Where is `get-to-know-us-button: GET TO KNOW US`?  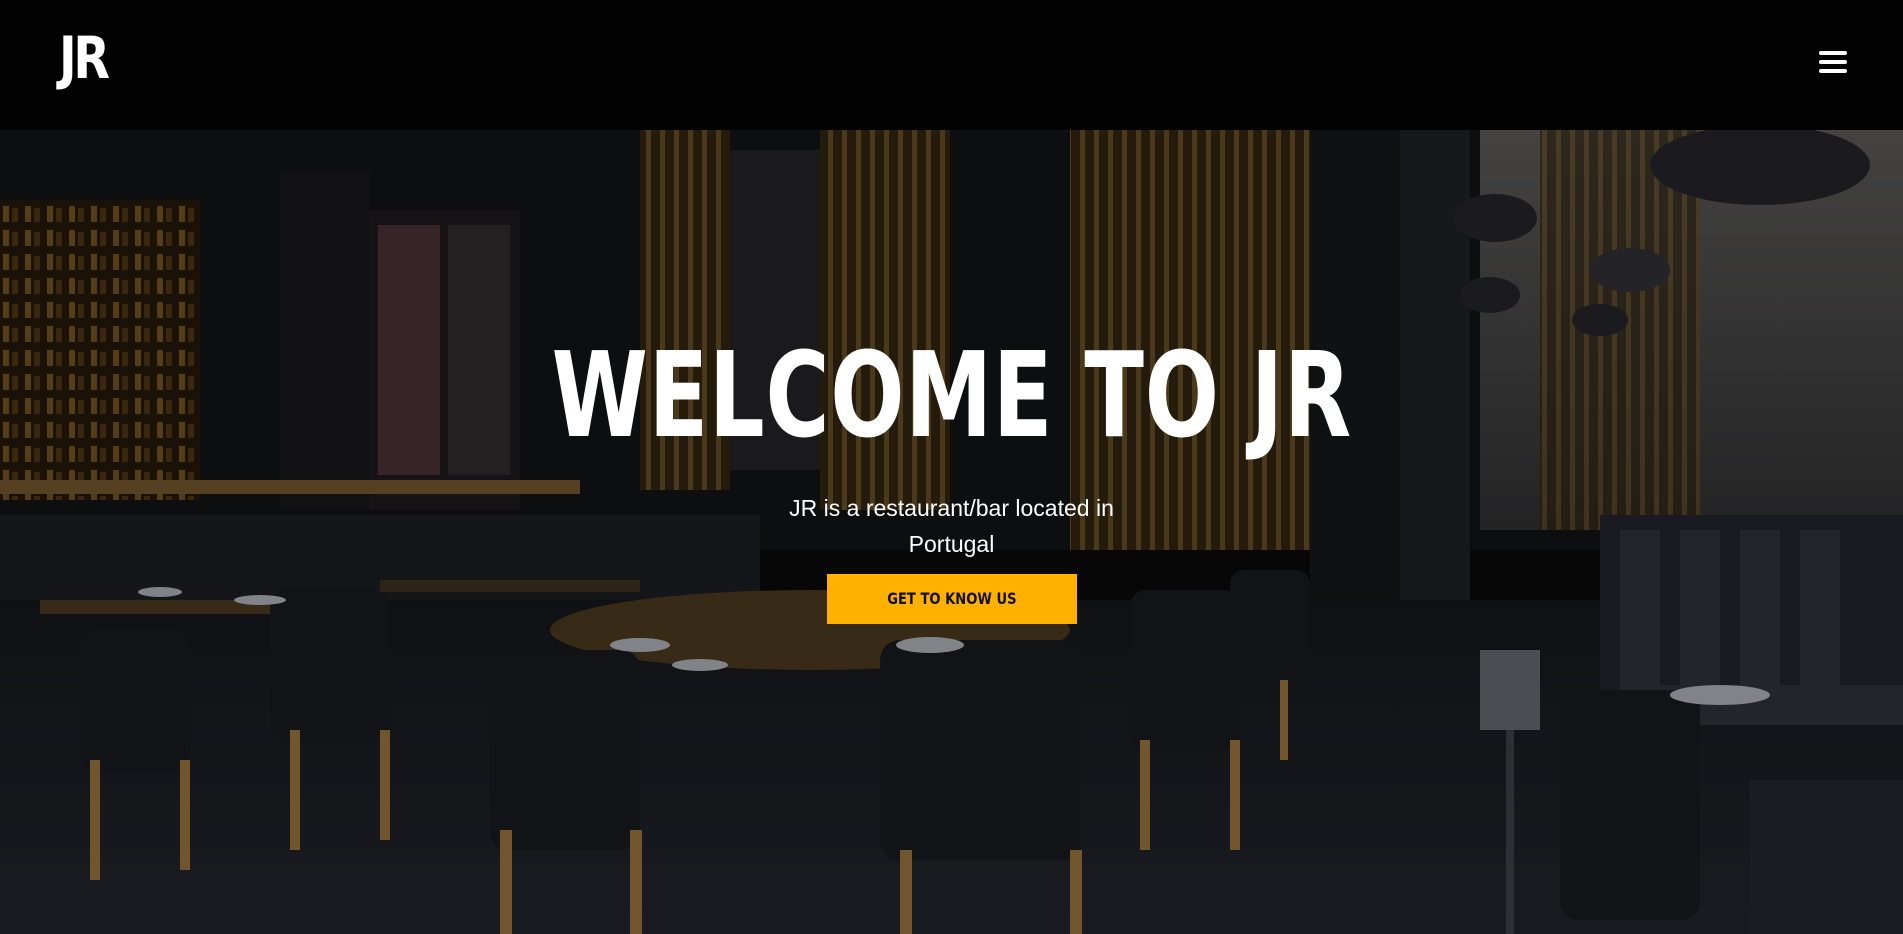
get-to-know-us-button: GET TO KNOW US is located at coordinates (951, 599).